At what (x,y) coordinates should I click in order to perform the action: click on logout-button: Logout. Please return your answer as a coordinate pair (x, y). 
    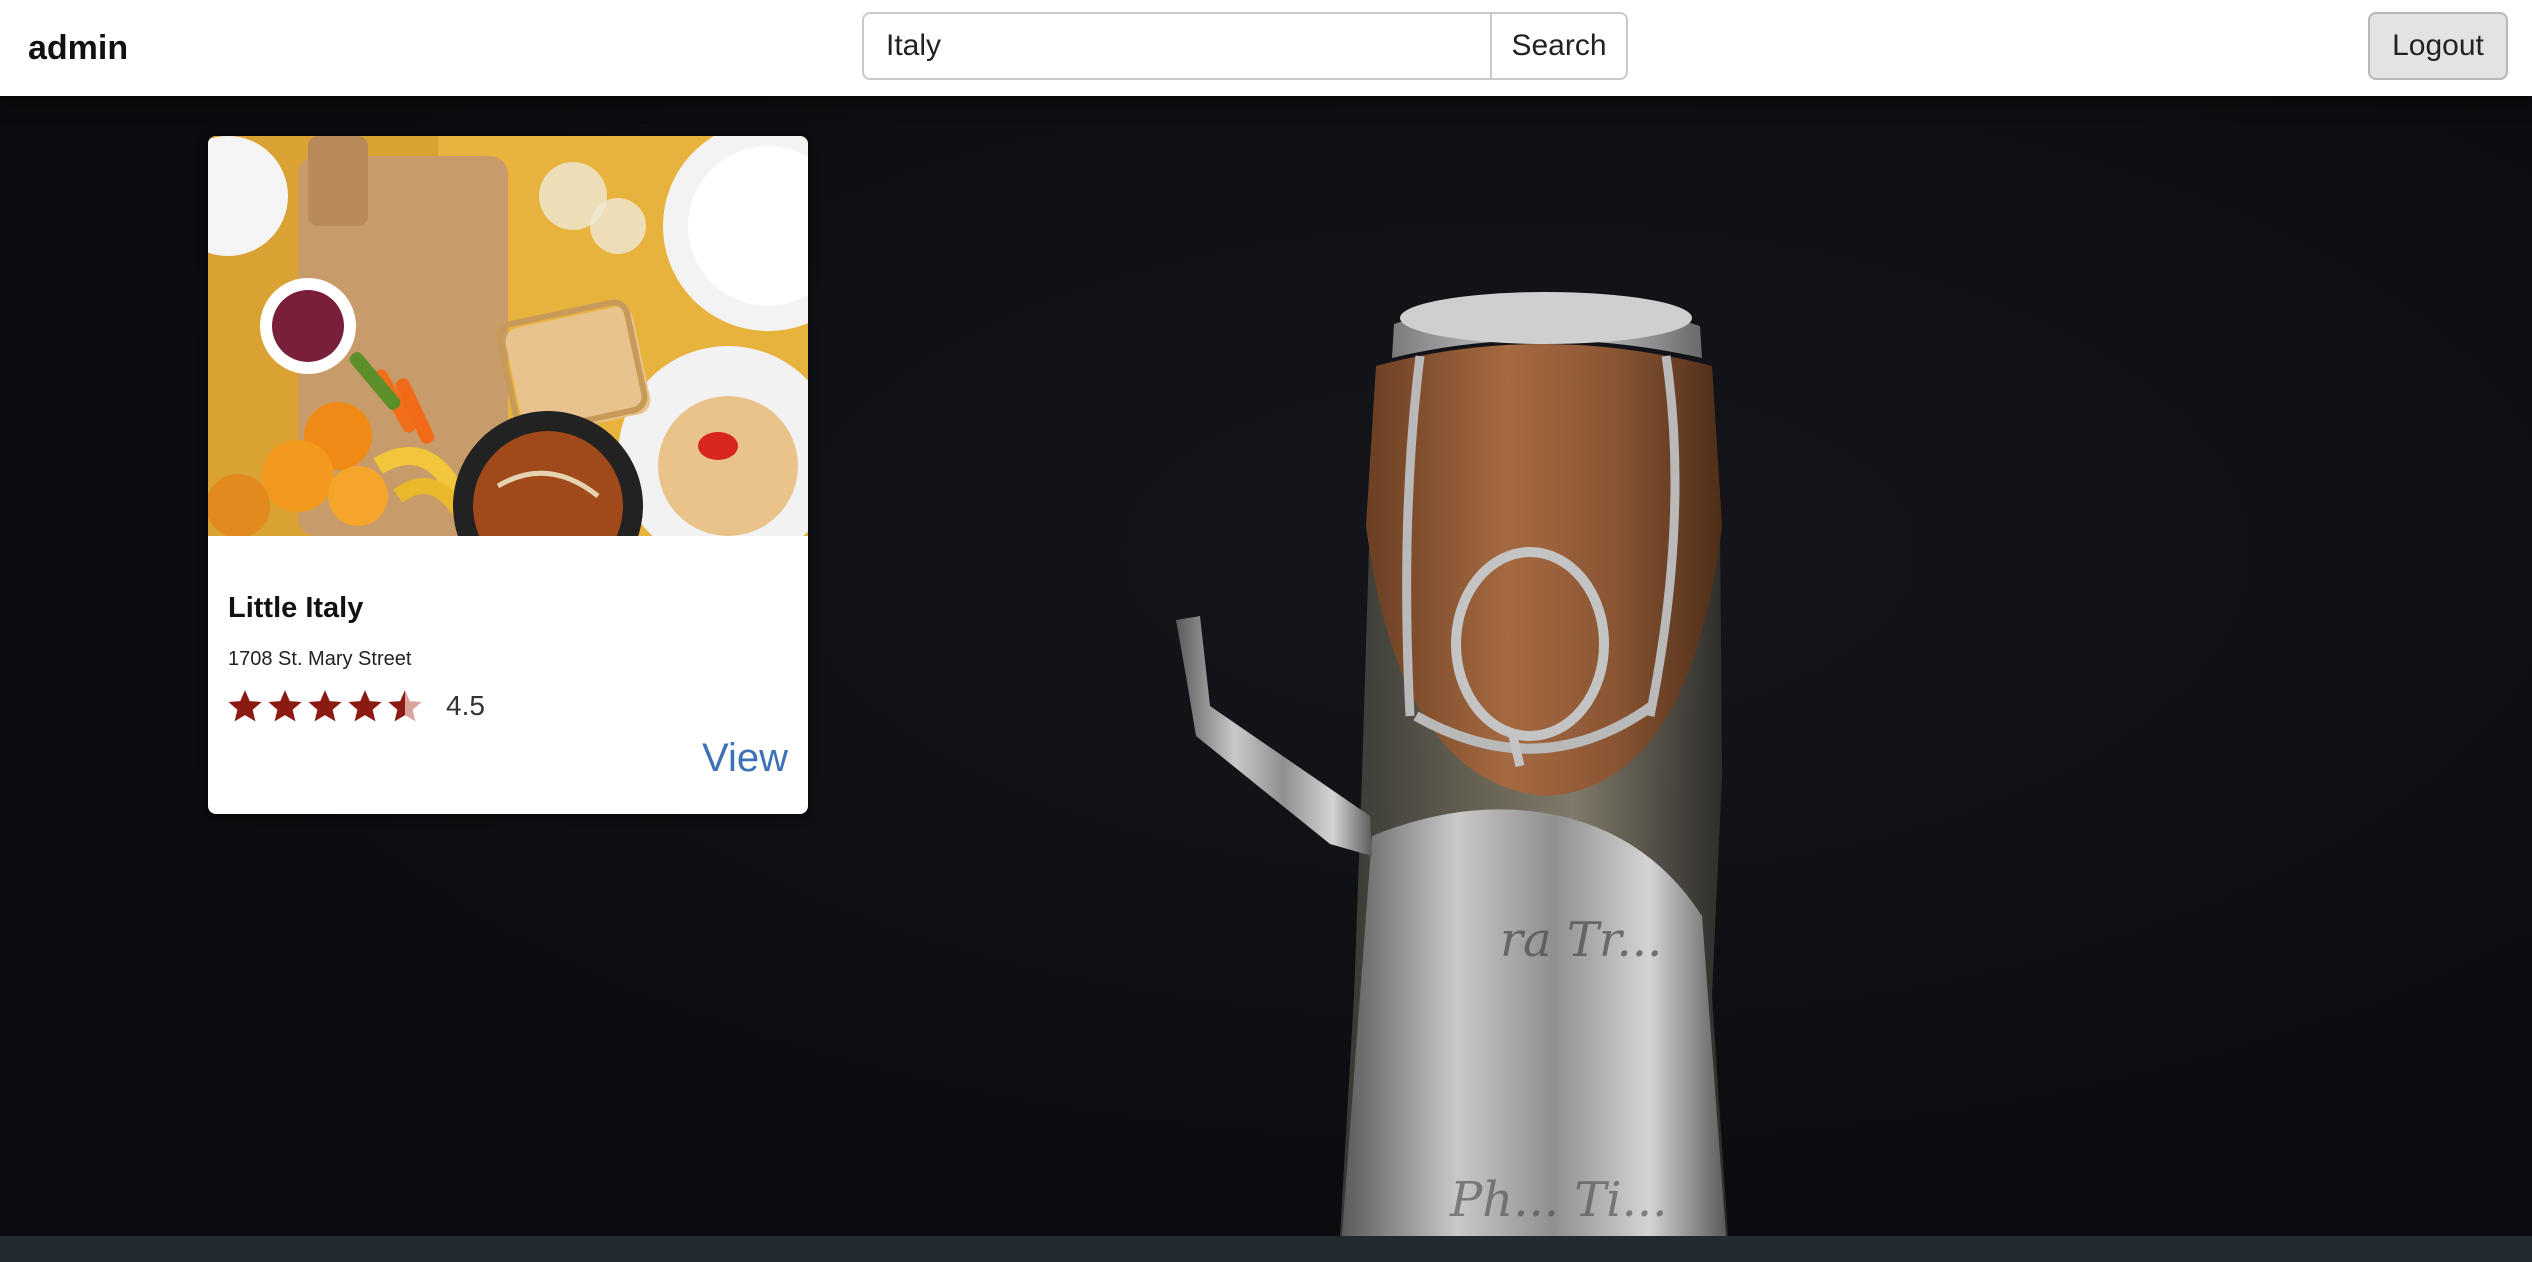
    Looking at the image, I should click on (2438, 46).